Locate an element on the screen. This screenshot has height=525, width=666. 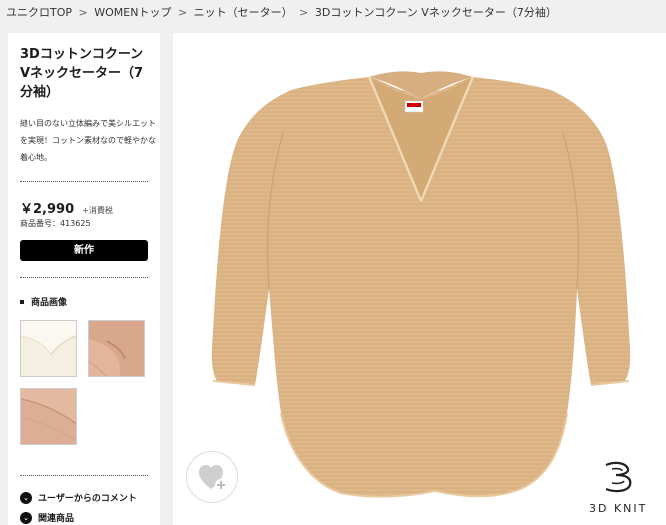
product-description: 縫い目のない立体編みで美シルエットを実現！コットン素材なので軽やかな着心地。 is located at coordinates (88, 140).